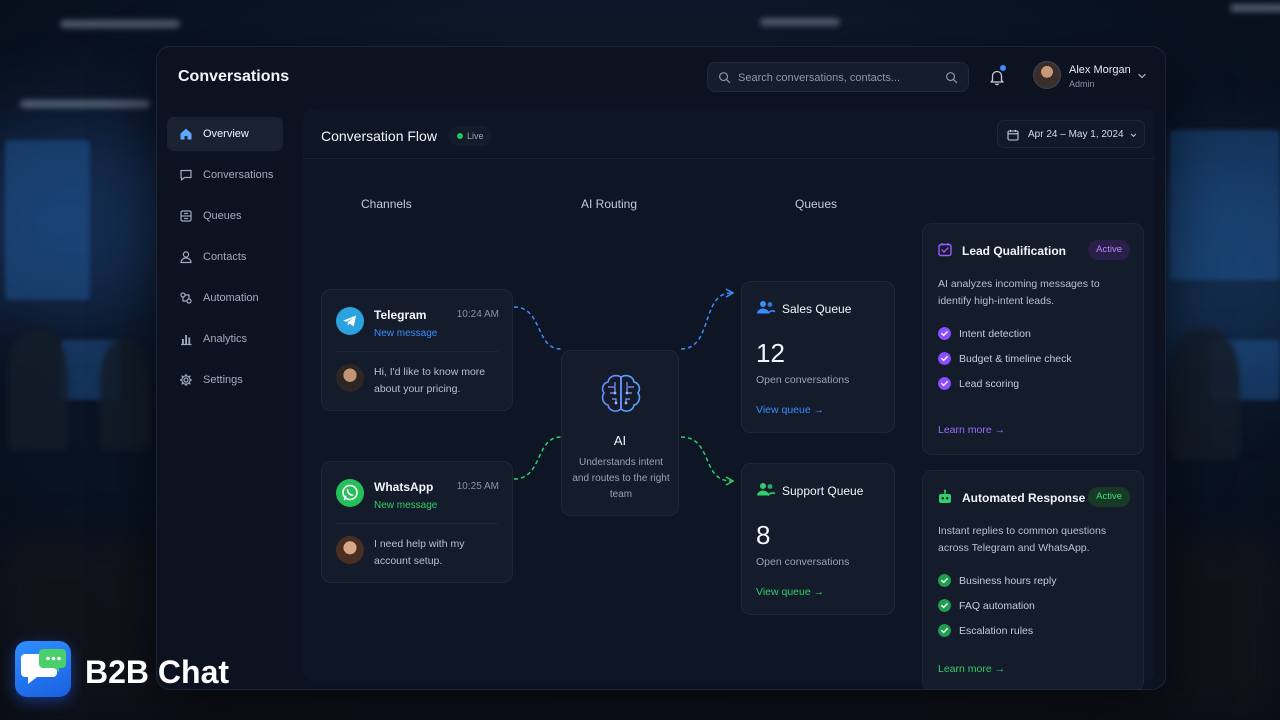 The width and height of the screenshot is (1280, 720). I want to click on home-icon, so click(186, 134).